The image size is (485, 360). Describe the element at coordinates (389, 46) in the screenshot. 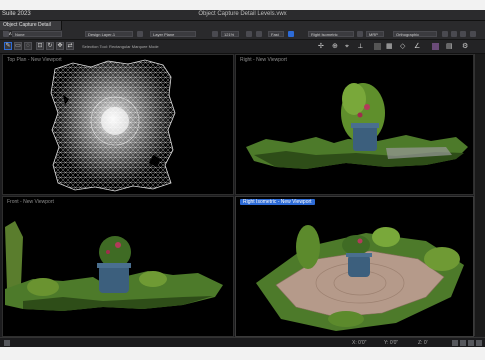

I see `grid-icon: ▦` at that location.